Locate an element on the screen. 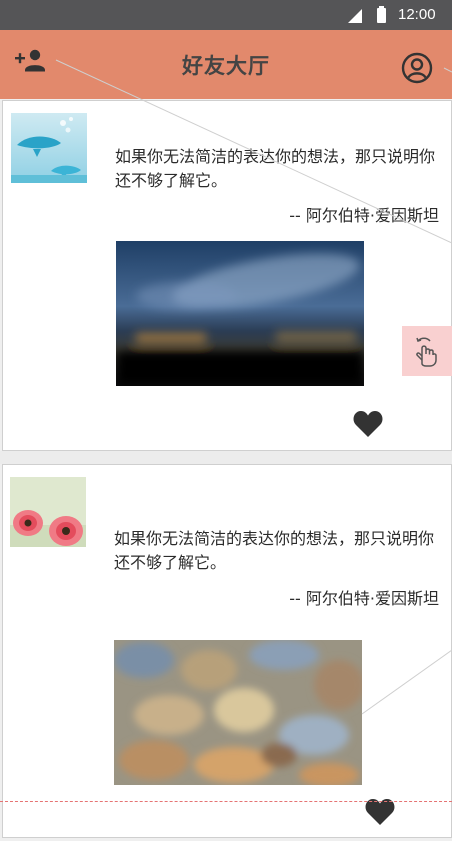  night-sky-photo is located at coordinates (240, 313).